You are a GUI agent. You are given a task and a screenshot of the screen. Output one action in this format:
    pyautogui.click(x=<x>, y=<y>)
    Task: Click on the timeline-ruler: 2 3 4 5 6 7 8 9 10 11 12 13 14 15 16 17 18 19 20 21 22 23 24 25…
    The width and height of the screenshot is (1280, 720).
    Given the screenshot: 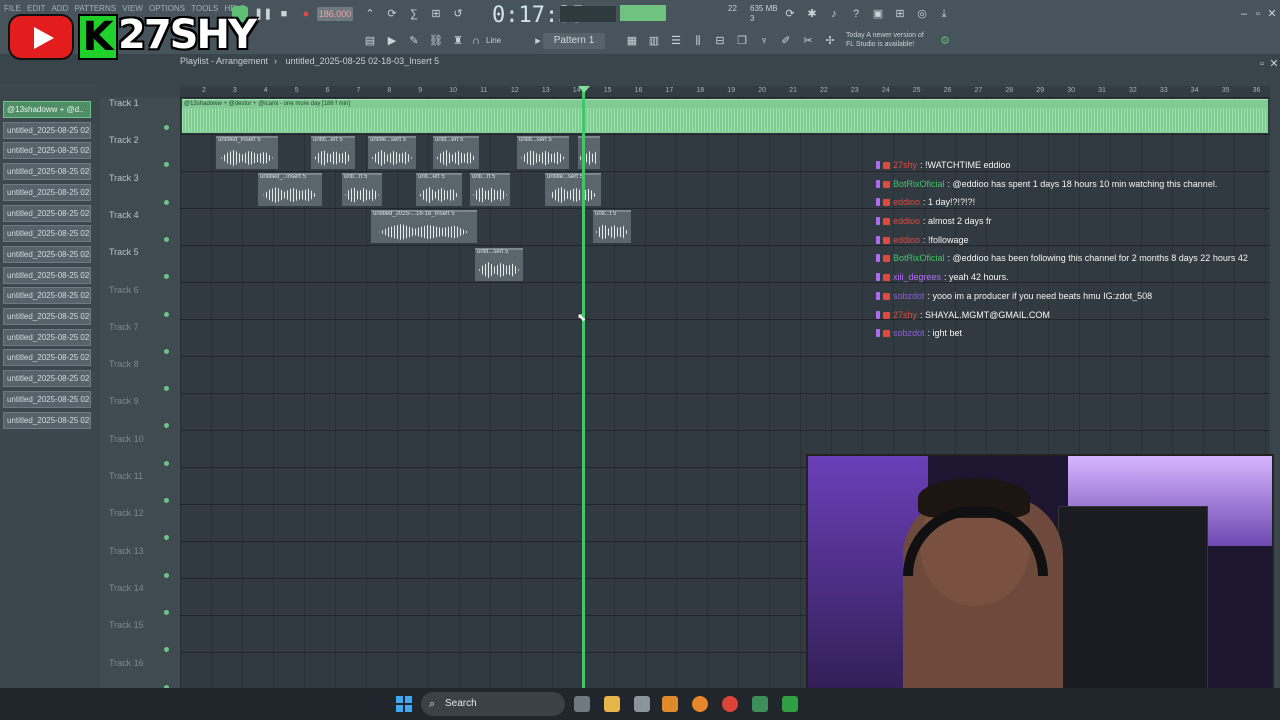 What is the action you would take?
    pyautogui.click(x=725, y=91)
    